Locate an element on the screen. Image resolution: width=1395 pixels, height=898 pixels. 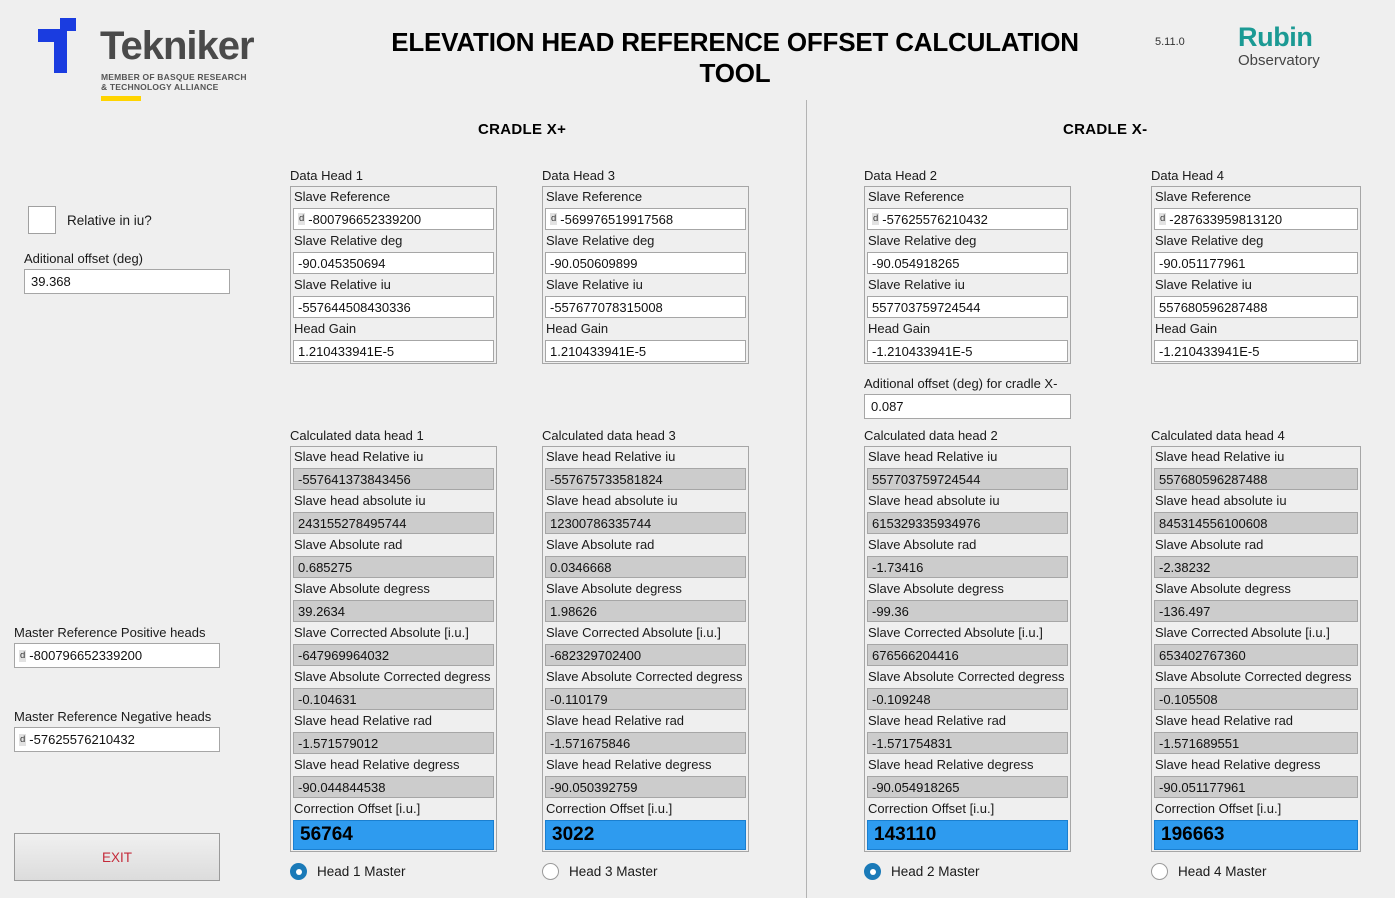
field-value: -1.571754831 is located at coordinates (912, 743).